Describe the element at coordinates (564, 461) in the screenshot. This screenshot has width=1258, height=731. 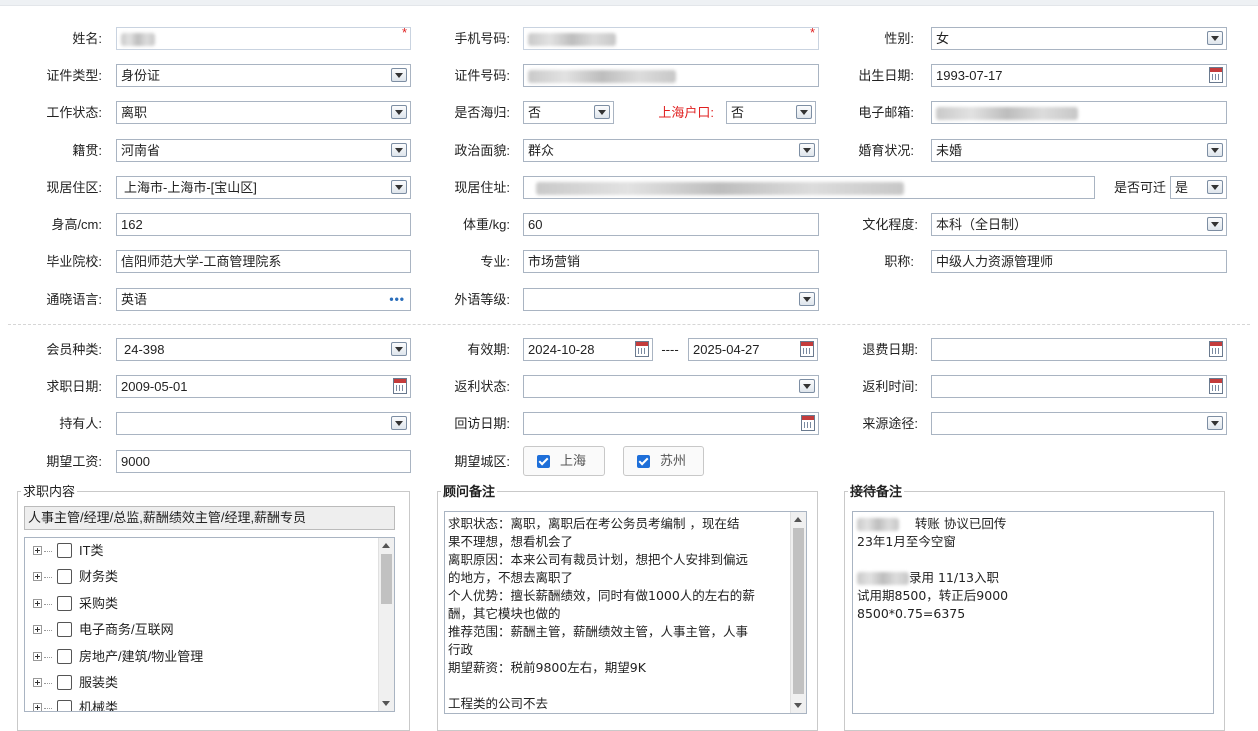
I see `city-option-shanghai: 上海` at that location.